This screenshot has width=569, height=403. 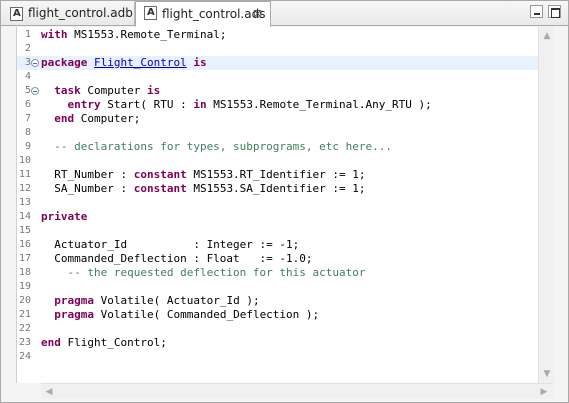 I want to click on scroll-left-icon: ◀, so click(x=49, y=392).